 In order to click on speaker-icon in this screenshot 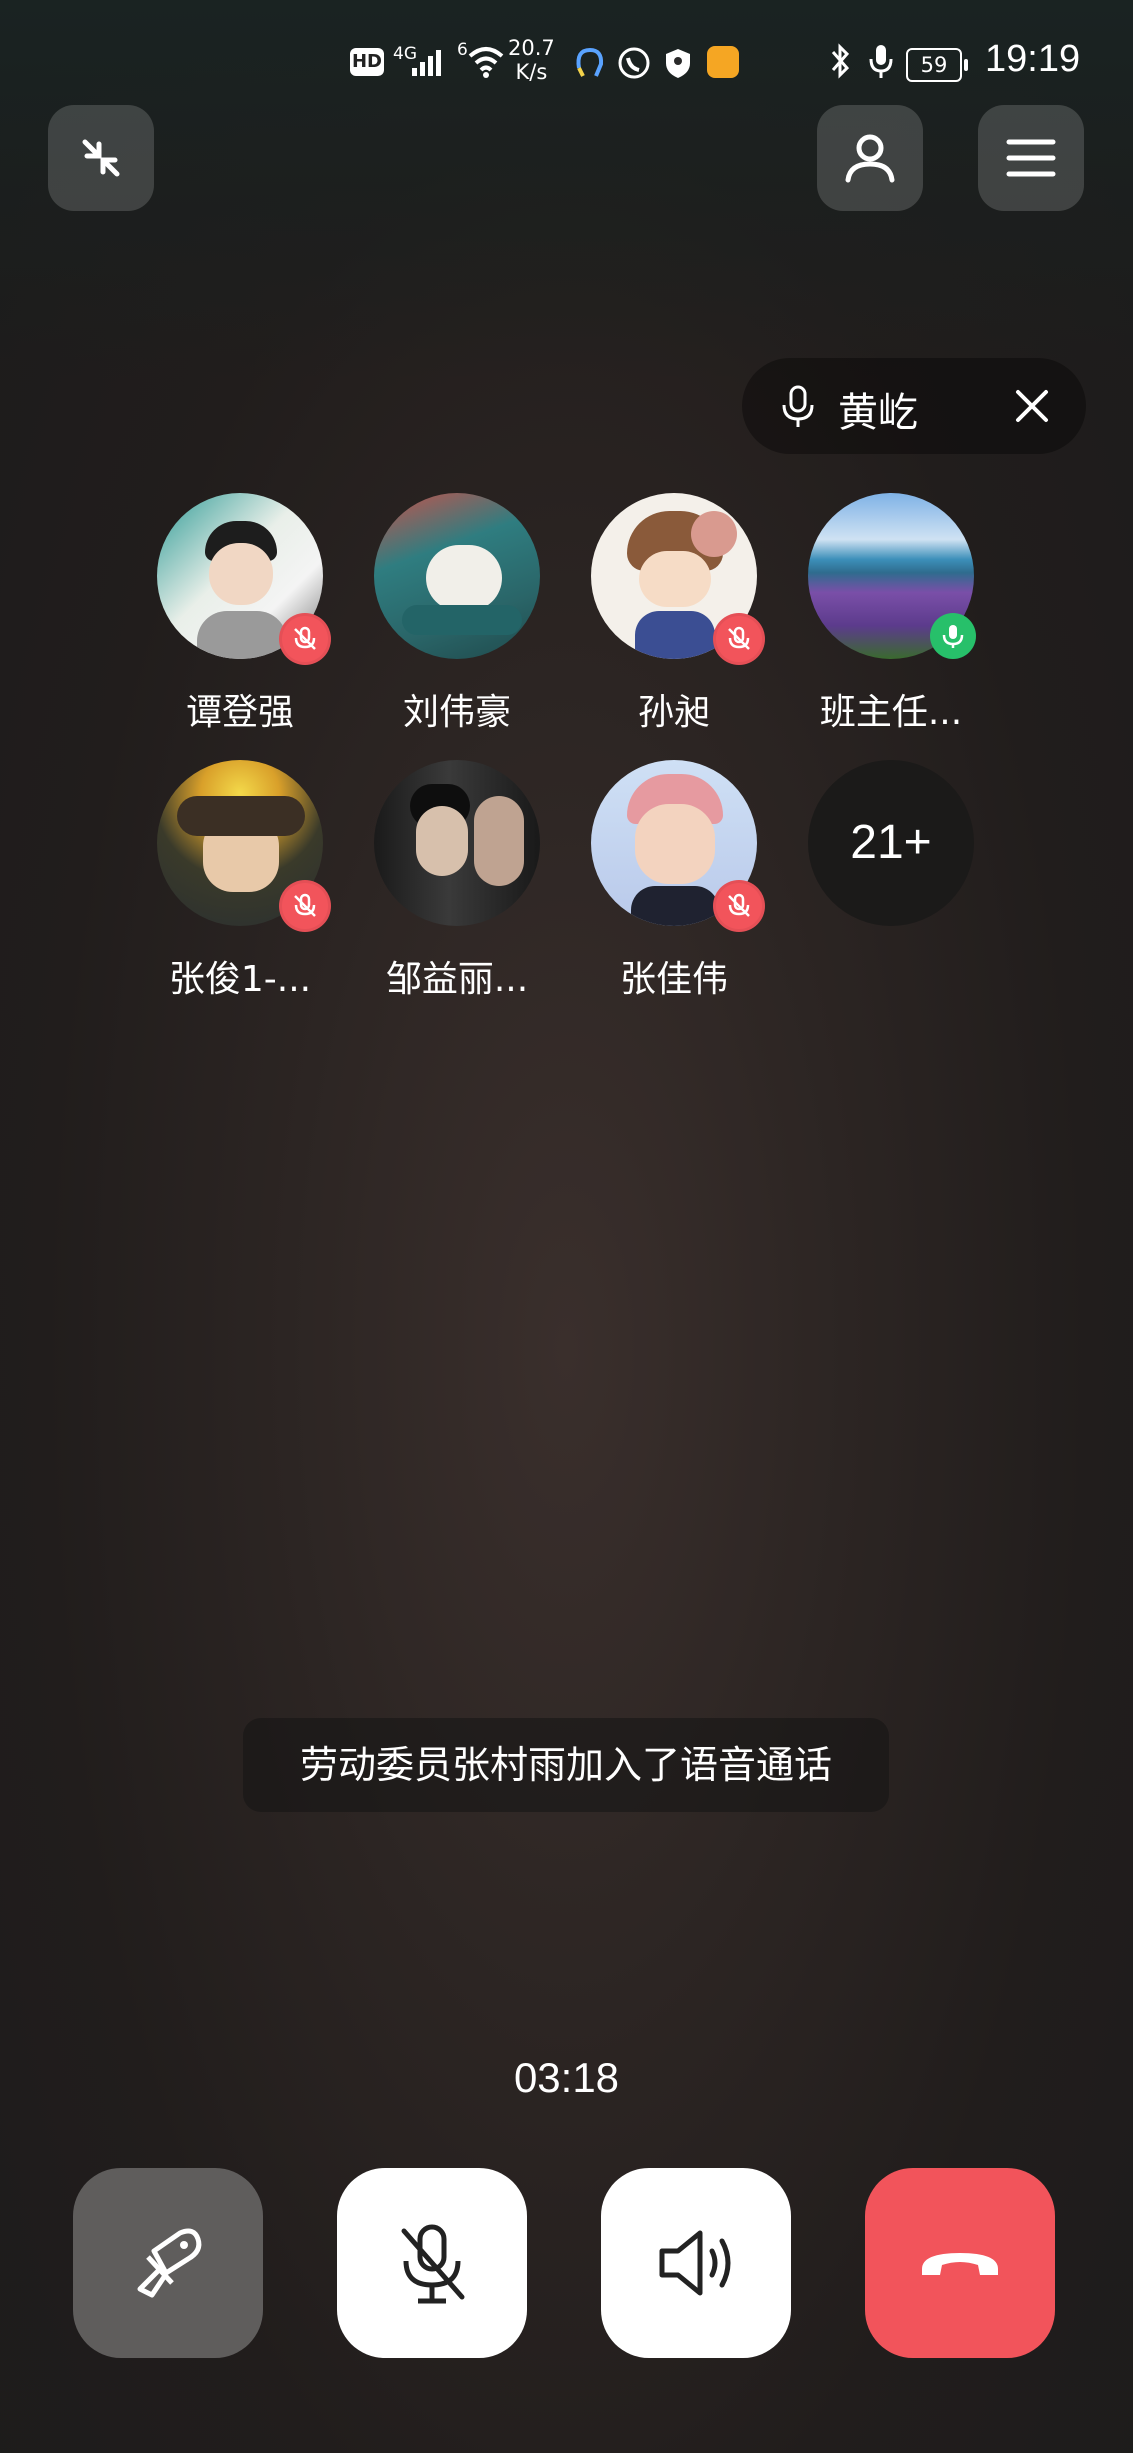, I will do `click(695, 2263)`.